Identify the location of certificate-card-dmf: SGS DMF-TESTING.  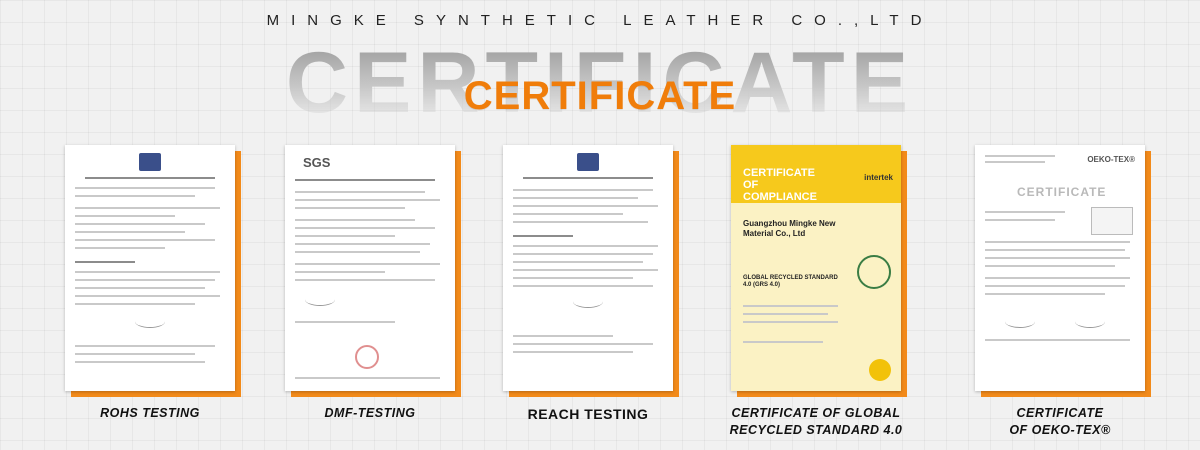
(370, 283).